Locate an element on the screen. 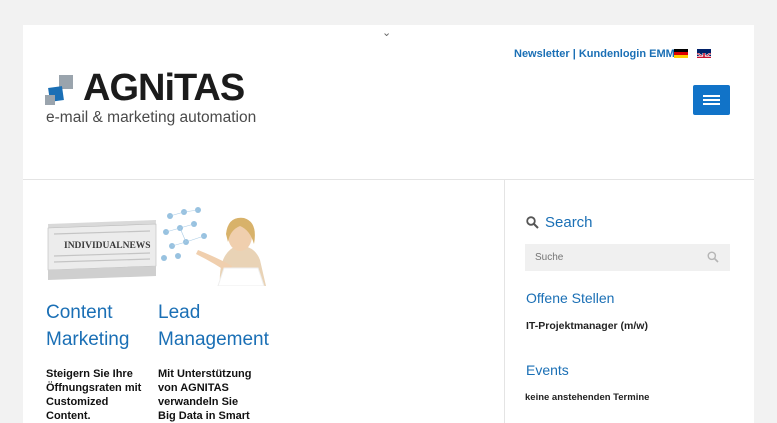  header-divider is located at coordinates (388, 179).